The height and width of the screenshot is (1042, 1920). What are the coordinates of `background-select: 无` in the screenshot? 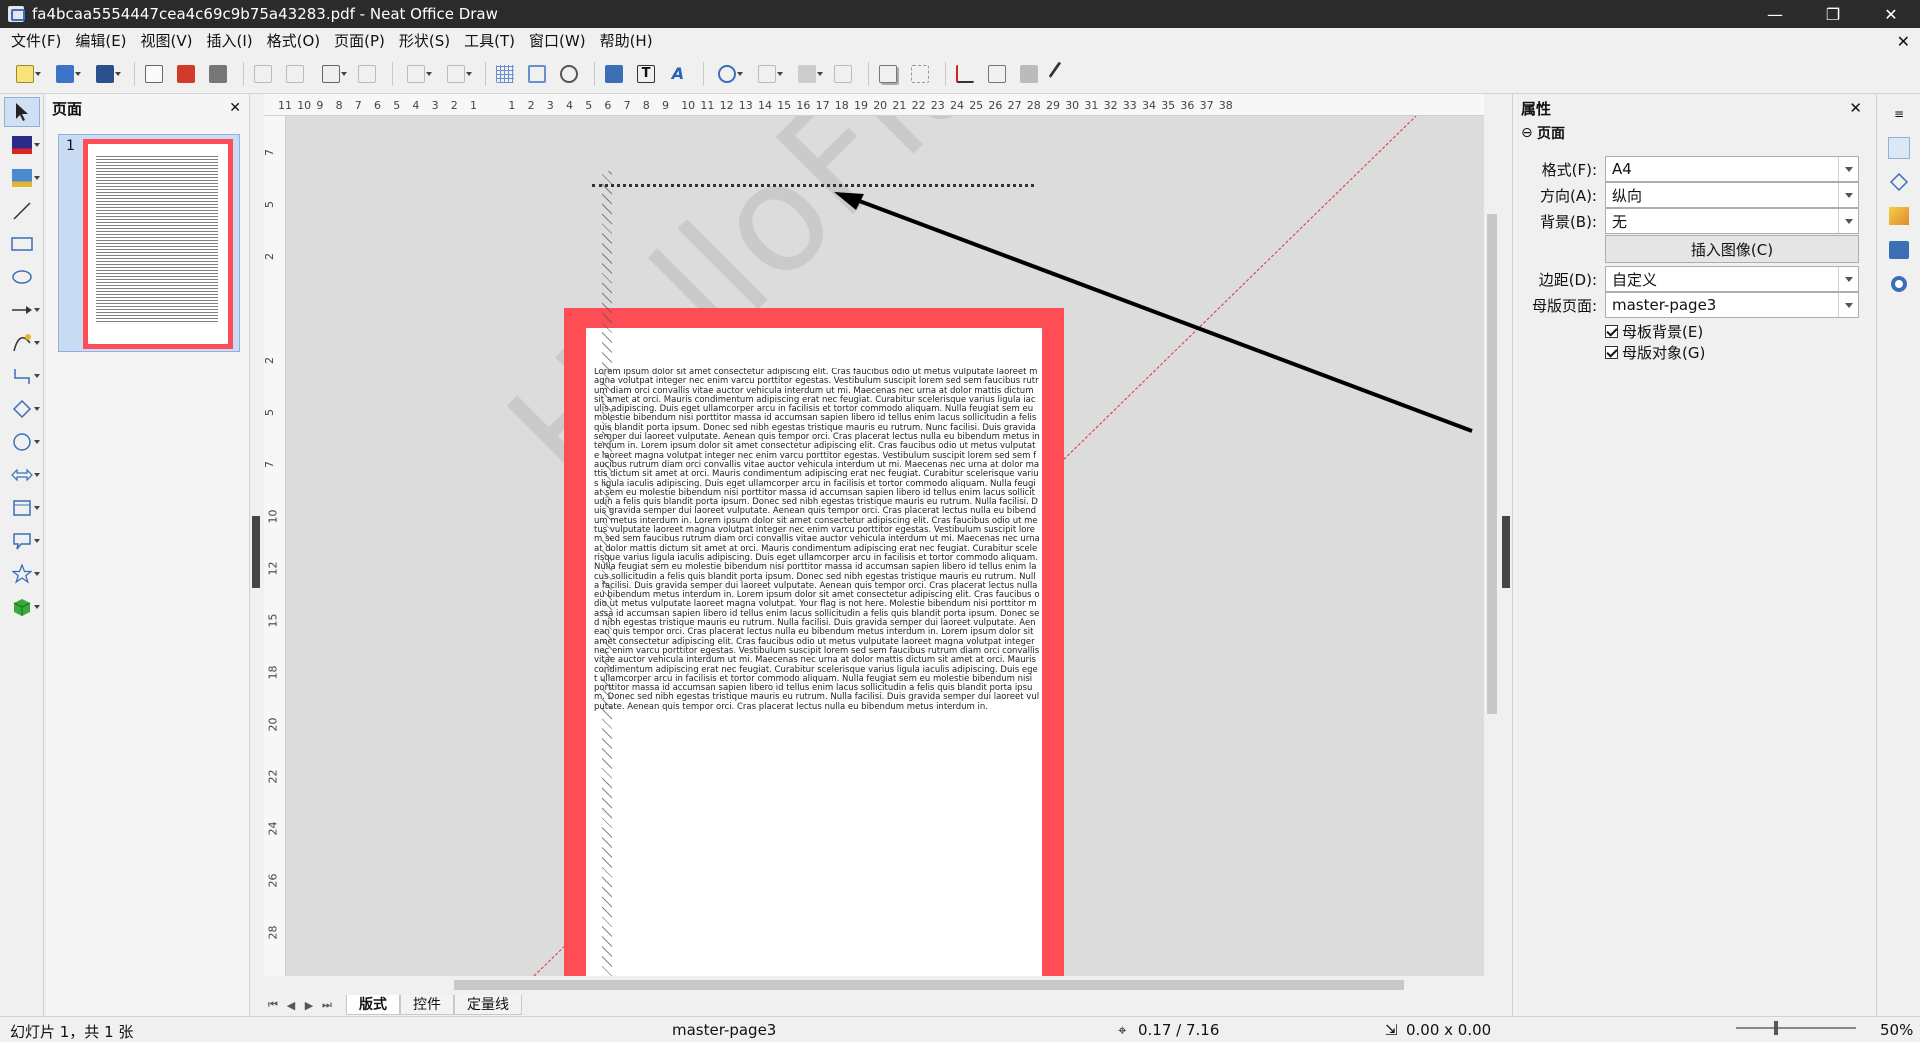 It's located at (1732, 221).